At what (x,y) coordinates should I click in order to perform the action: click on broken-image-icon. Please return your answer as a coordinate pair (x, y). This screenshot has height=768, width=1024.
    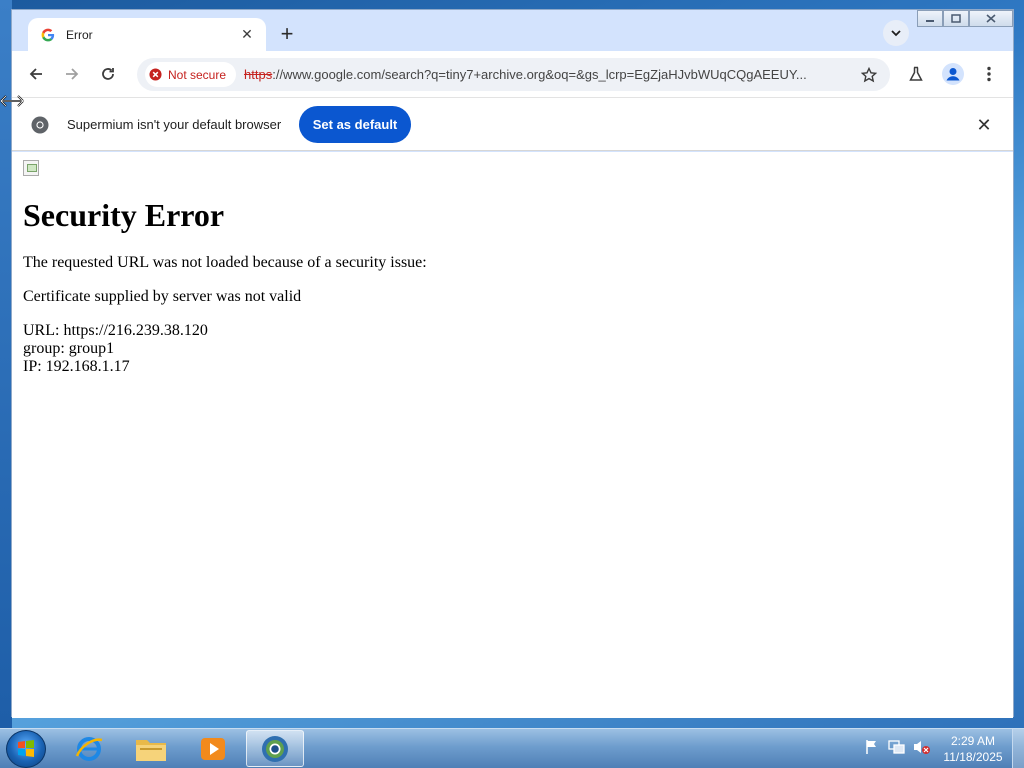
    Looking at the image, I should click on (31, 168).